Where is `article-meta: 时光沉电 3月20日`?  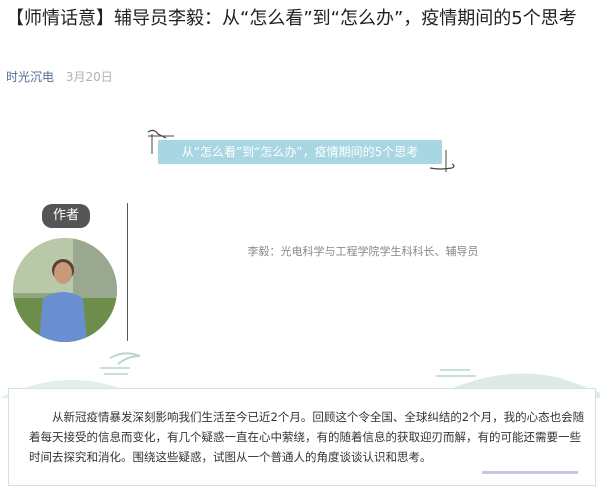 article-meta: 时光沉电 3月20日 is located at coordinates (59, 76).